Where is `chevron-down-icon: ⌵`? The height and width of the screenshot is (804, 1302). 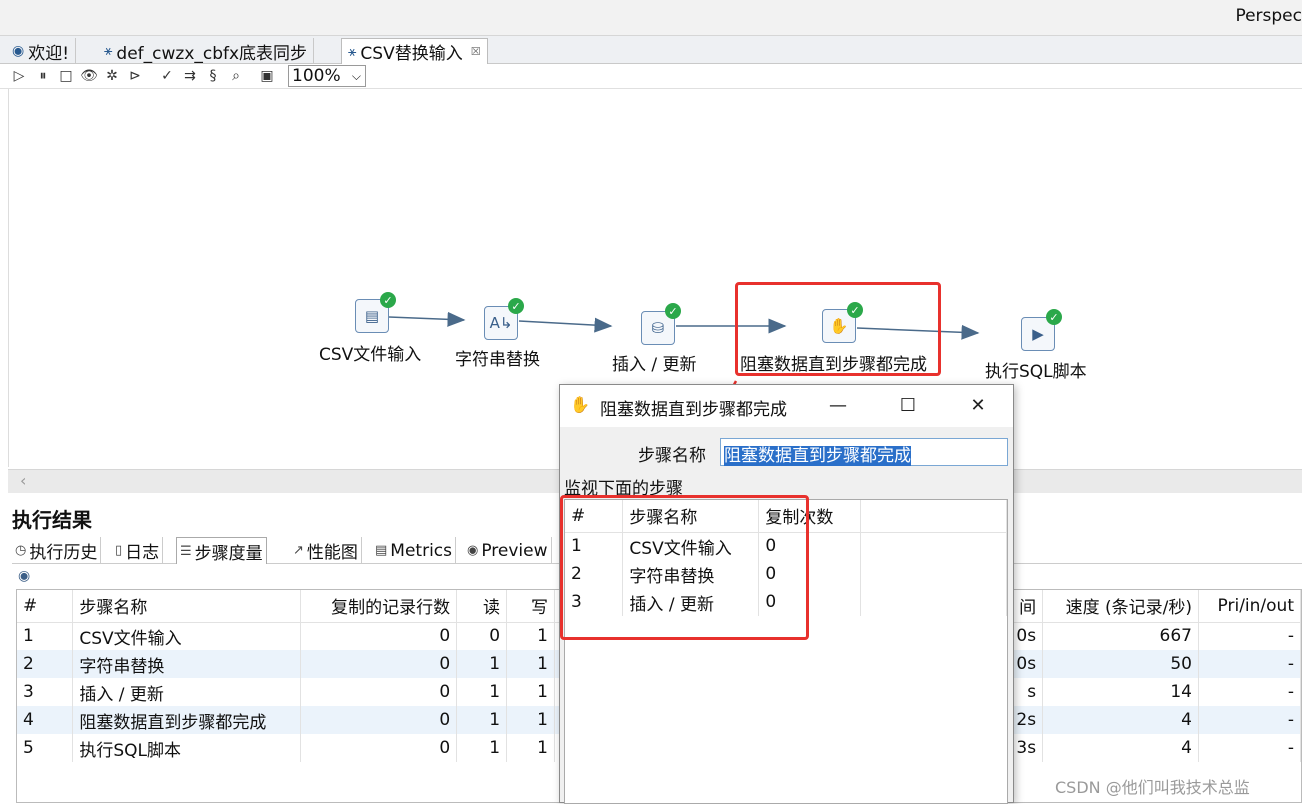
chevron-down-icon: ⌵ is located at coordinates (356, 76).